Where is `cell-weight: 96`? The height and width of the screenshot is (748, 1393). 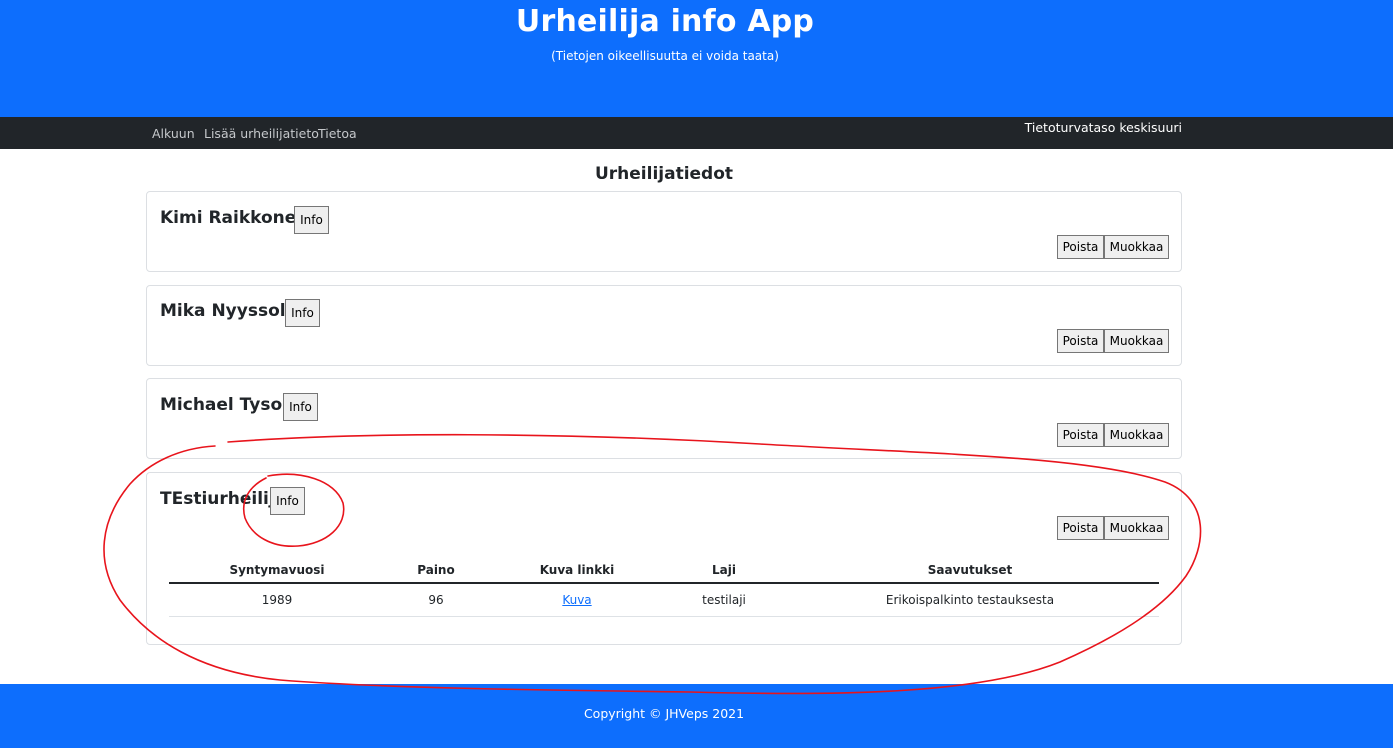
cell-weight: 96 is located at coordinates (436, 600).